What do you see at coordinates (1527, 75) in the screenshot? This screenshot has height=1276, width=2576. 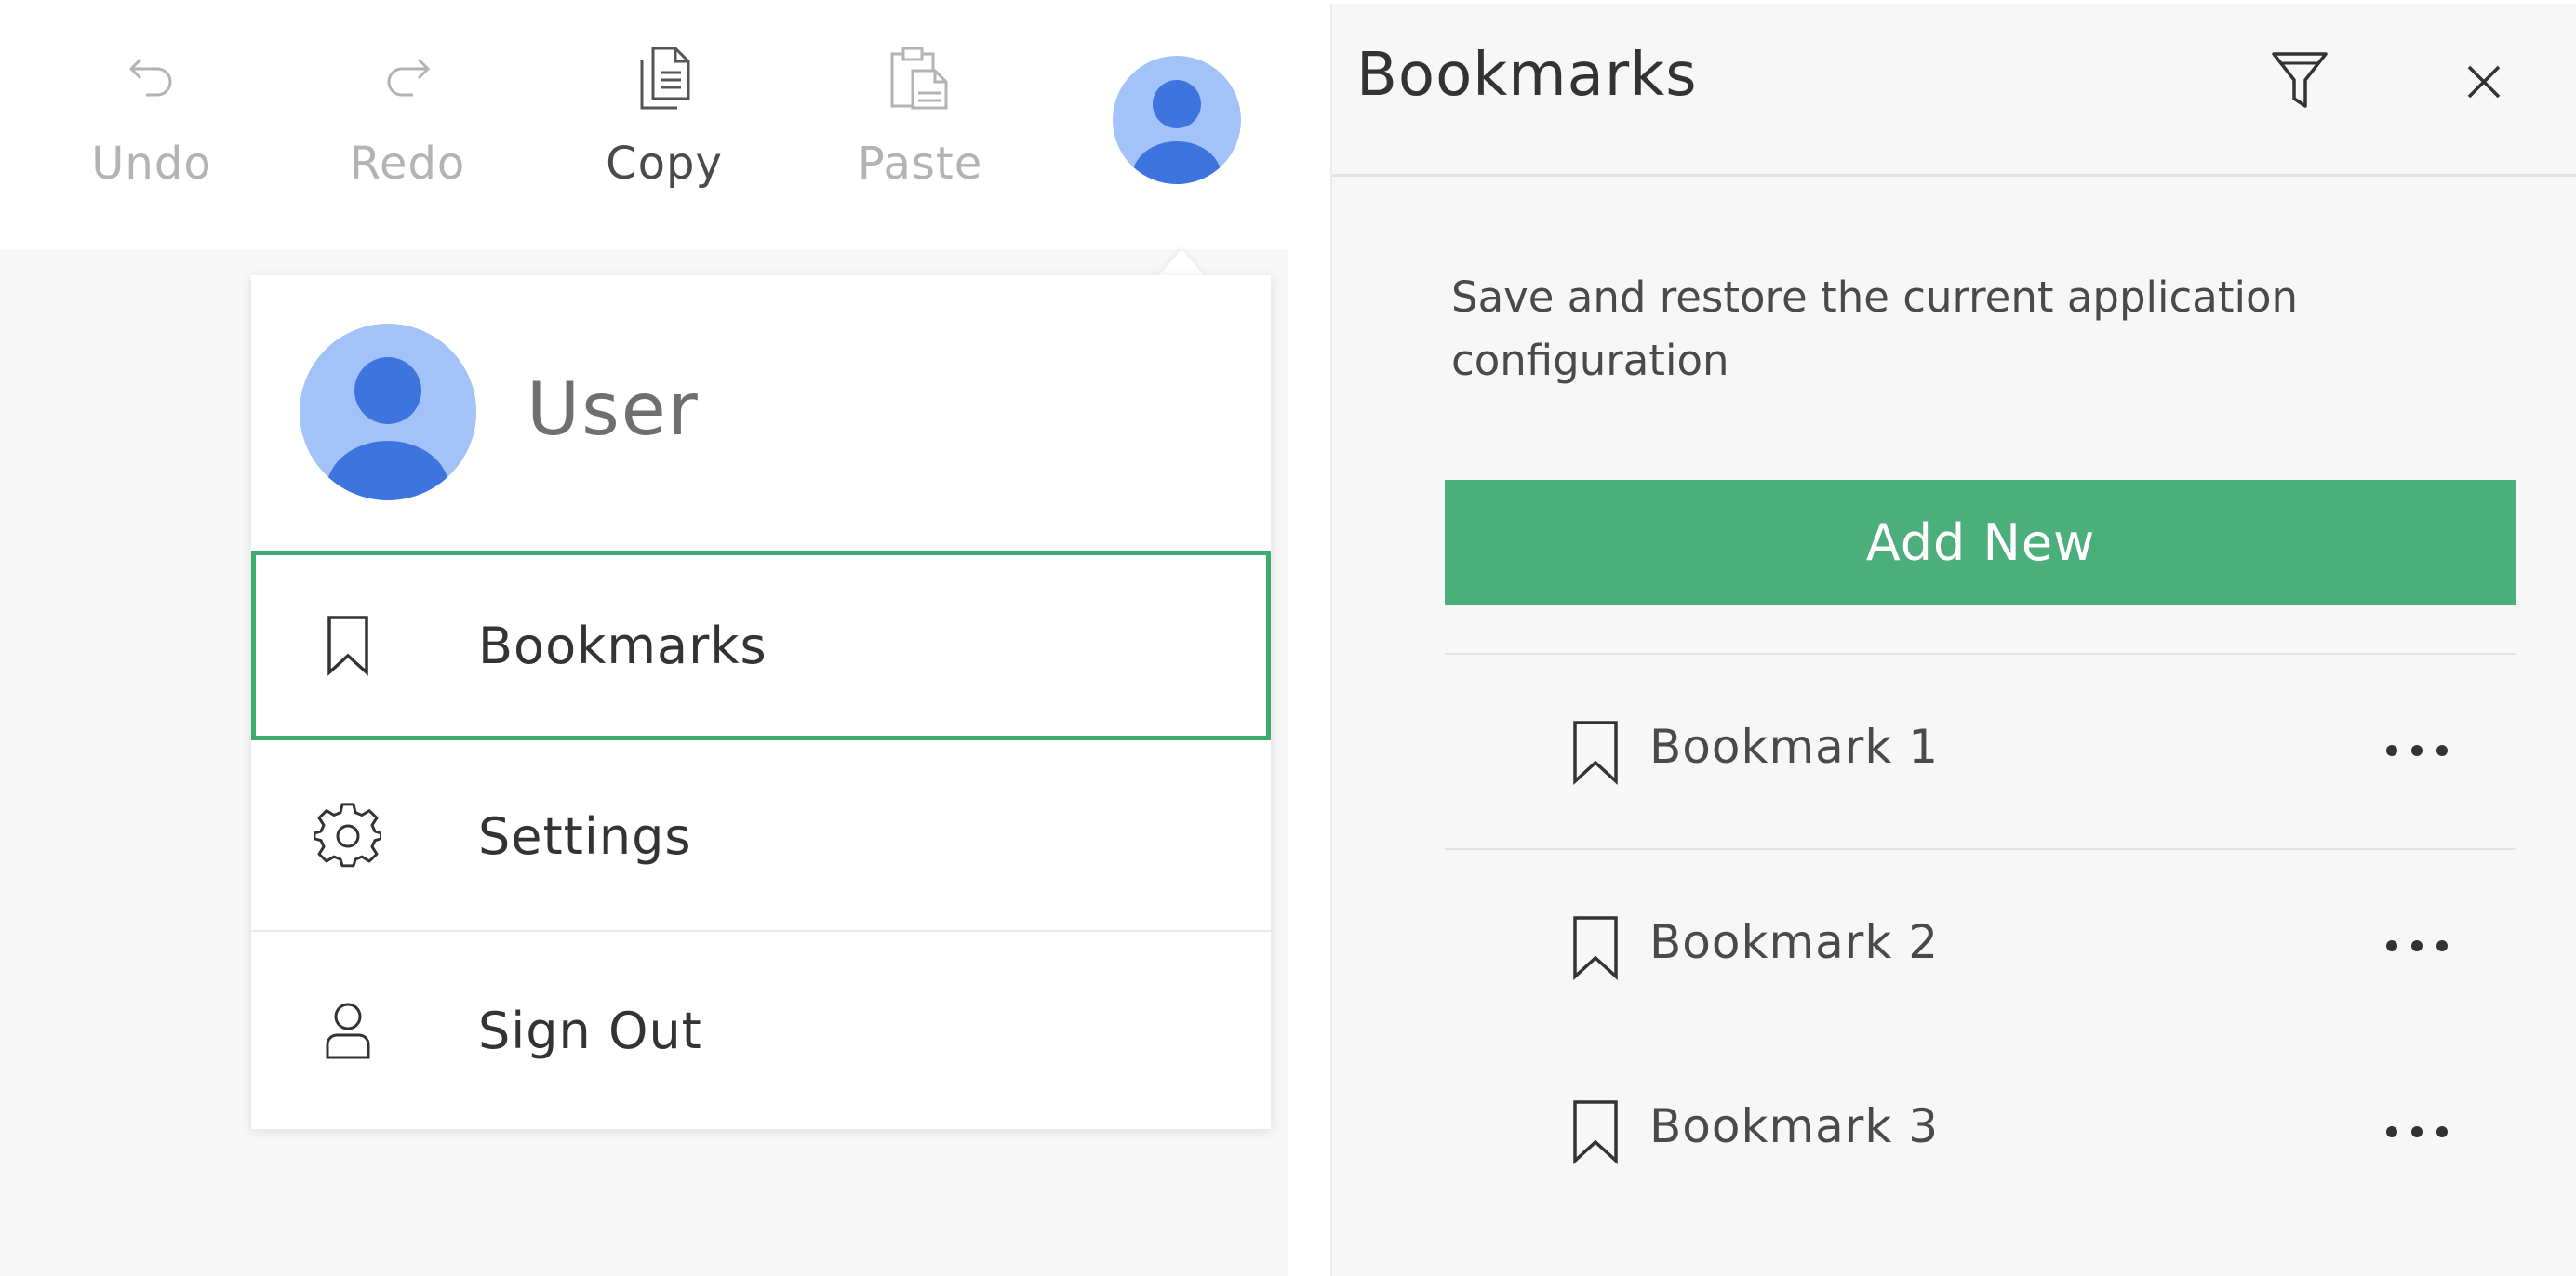 I see `panel-title: Bookmarks` at bounding box center [1527, 75].